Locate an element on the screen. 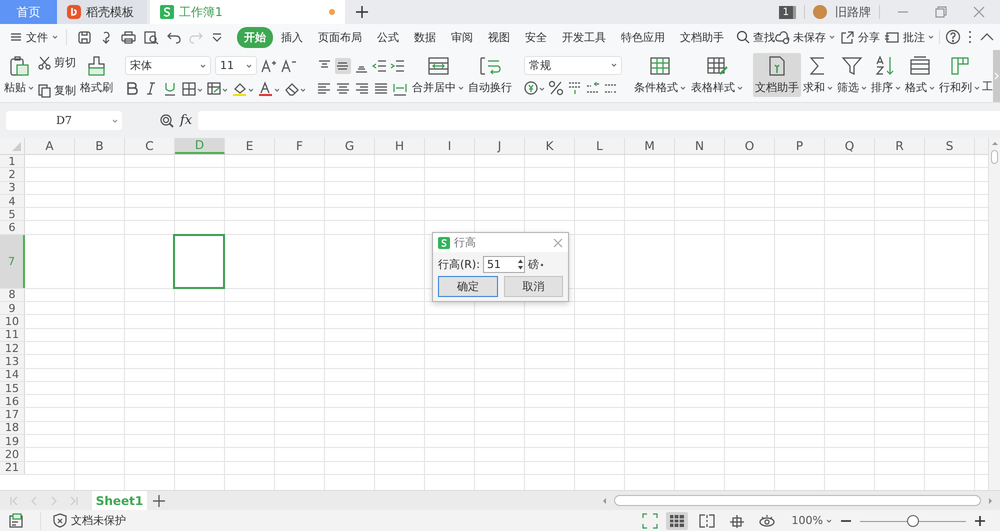  column-header: E is located at coordinates (250, 146).